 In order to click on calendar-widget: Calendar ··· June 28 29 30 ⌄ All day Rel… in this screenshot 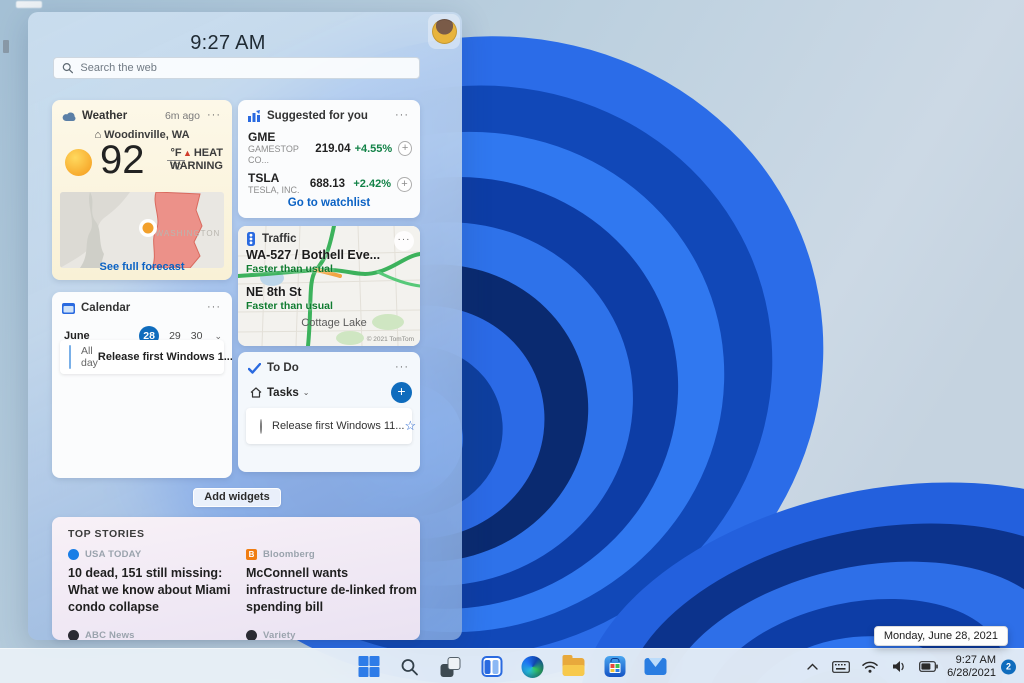, I will do `click(142, 385)`.